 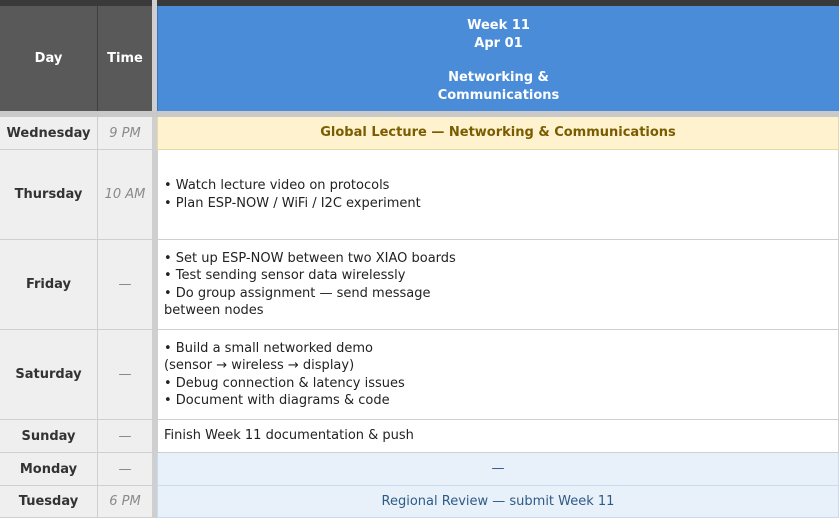 I want to click on column-header-day-label: Day, so click(x=48, y=58).